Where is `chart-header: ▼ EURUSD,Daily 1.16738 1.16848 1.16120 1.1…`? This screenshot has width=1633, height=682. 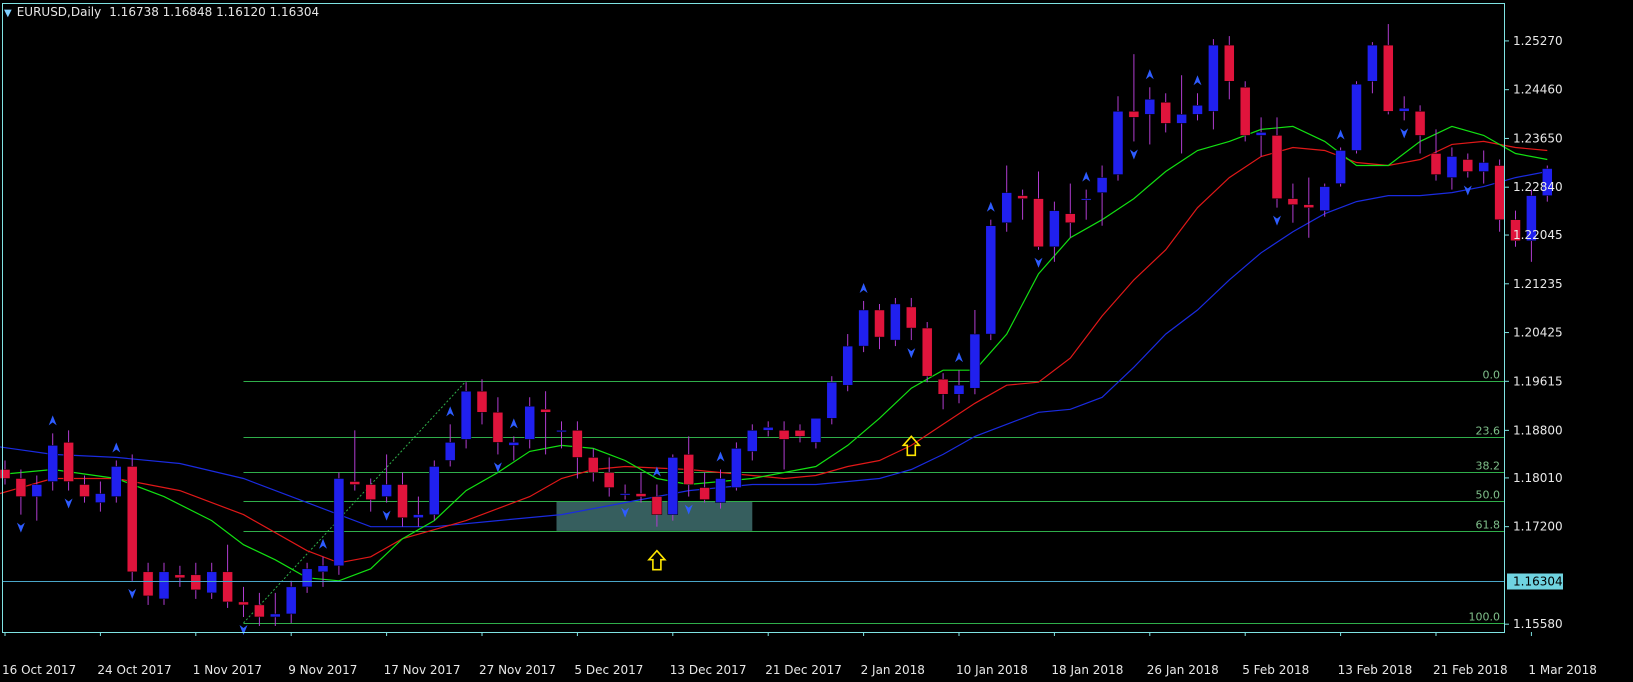 chart-header: ▼ EURUSD,Daily 1.16738 1.16848 1.16120 1.1… is located at coordinates (161, 12).